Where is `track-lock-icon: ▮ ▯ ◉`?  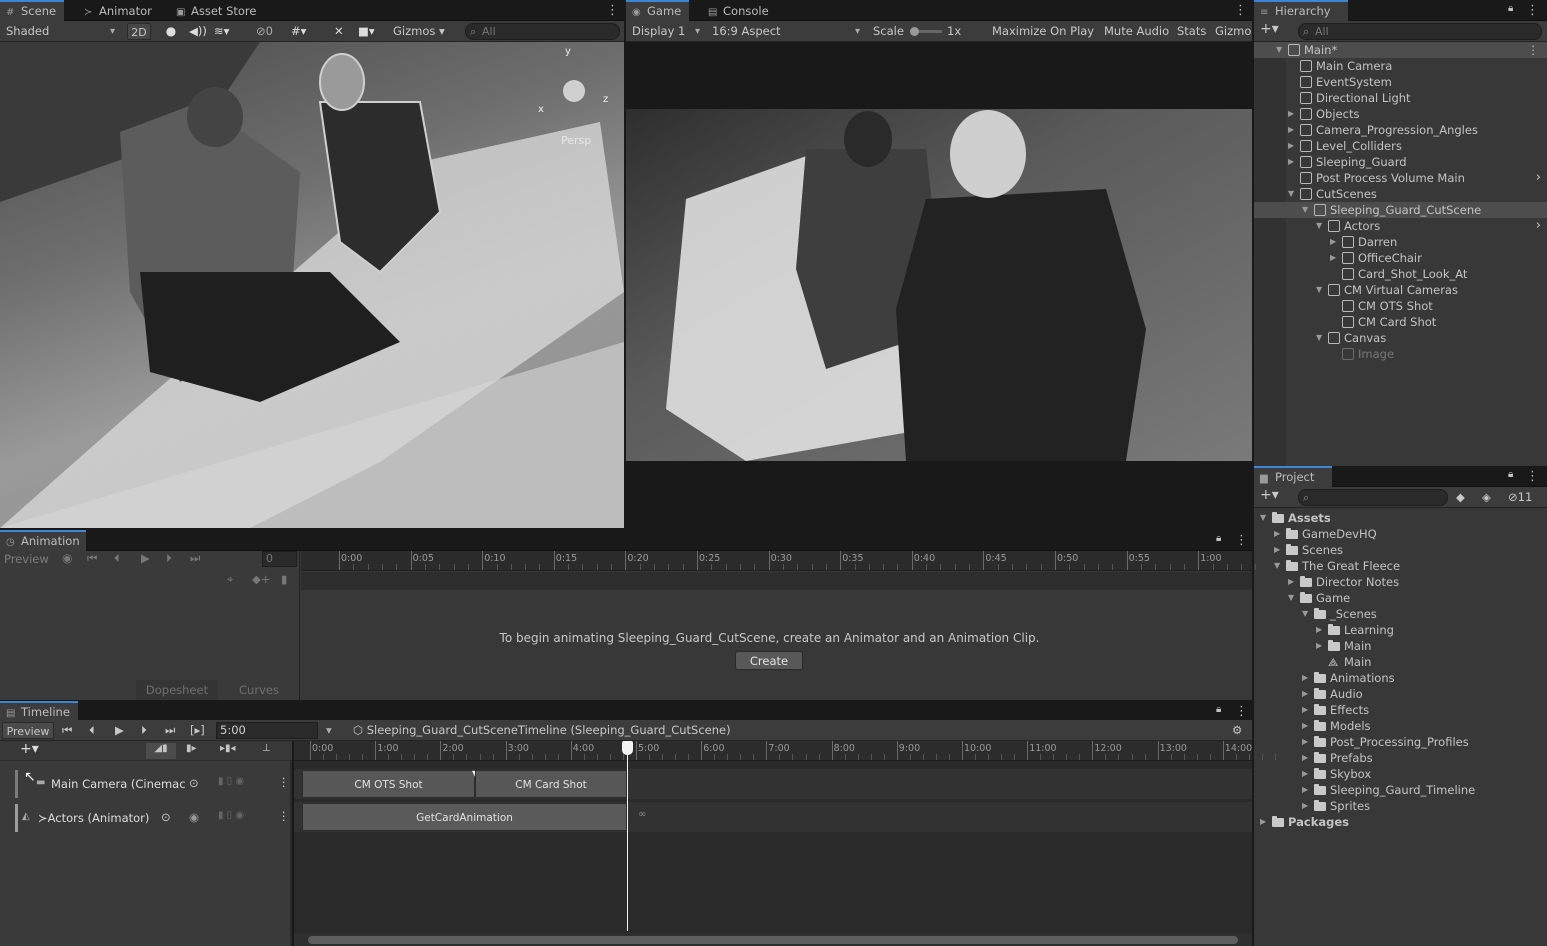 track-lock-icon: ▮ ▯ ◉ is located at coordinates (231, 781).